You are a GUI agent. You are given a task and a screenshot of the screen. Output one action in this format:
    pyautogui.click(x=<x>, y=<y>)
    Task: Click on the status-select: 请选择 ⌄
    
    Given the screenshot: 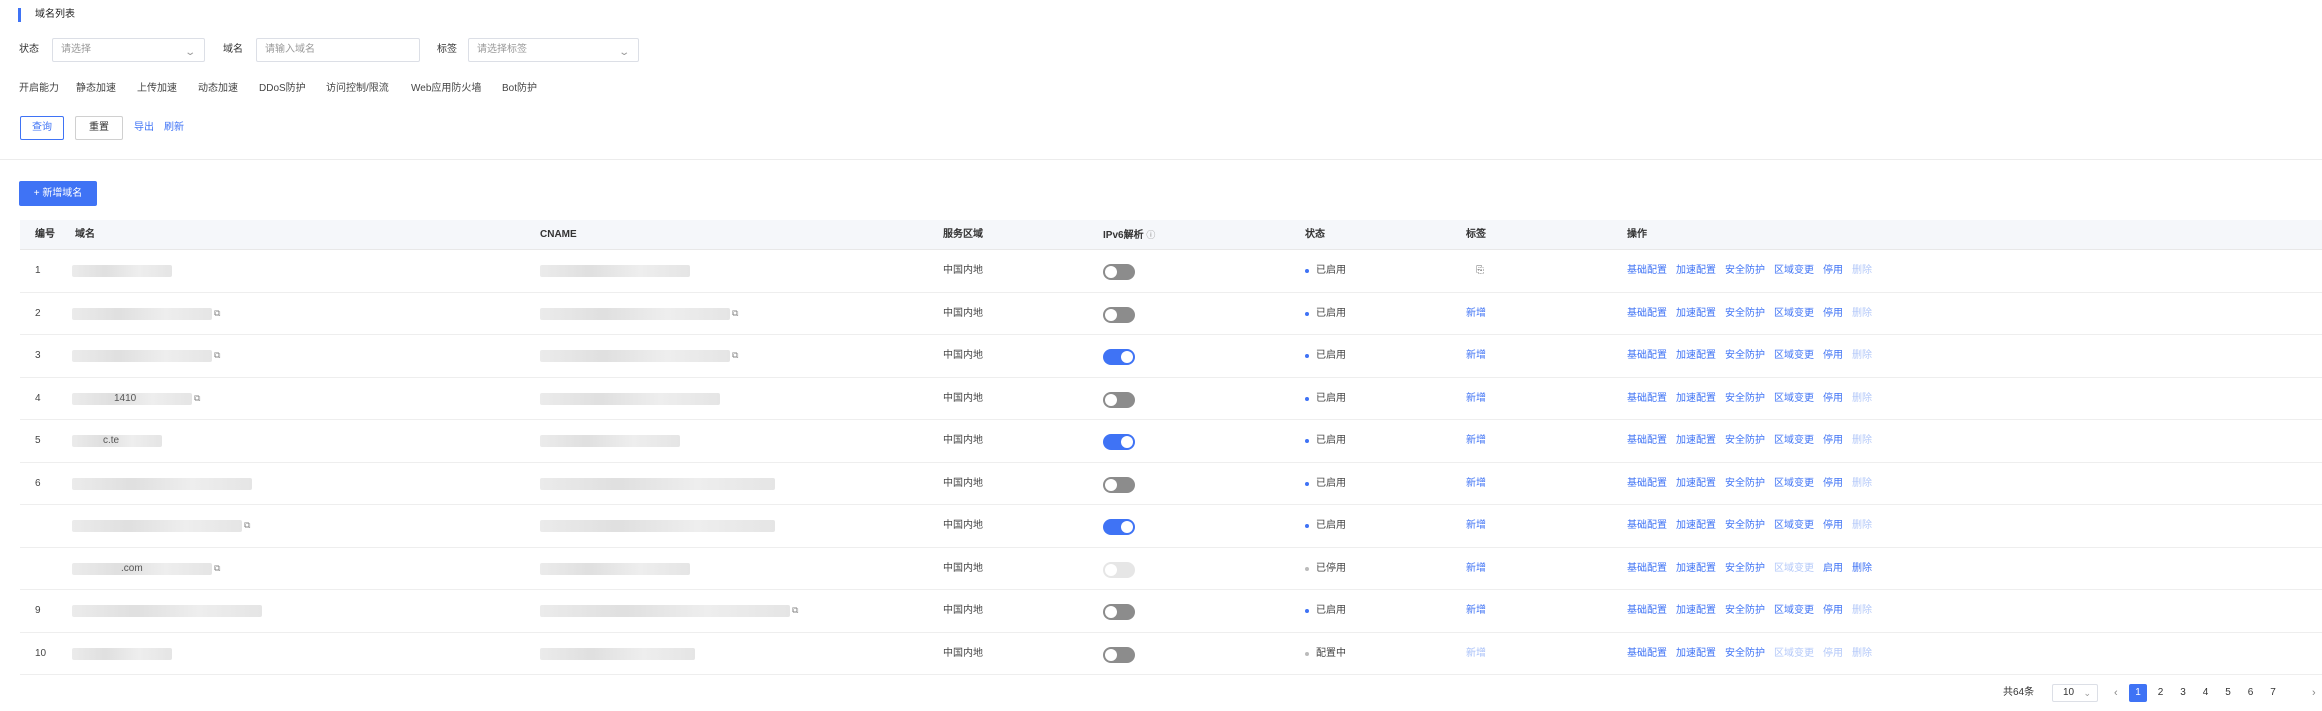 What is the action you would take?
    pyautogui.click(x=128, y=50)
    